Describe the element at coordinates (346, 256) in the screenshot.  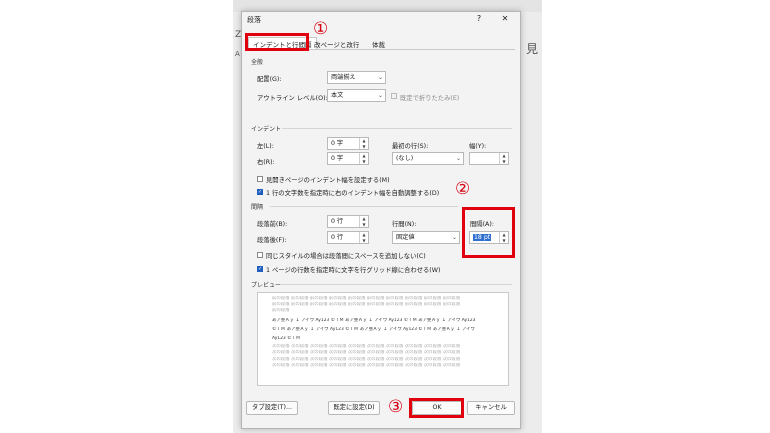
I see `no-space-label: 同じスタイルの場合は段落間にスペースを追加しない(C)` at that location.